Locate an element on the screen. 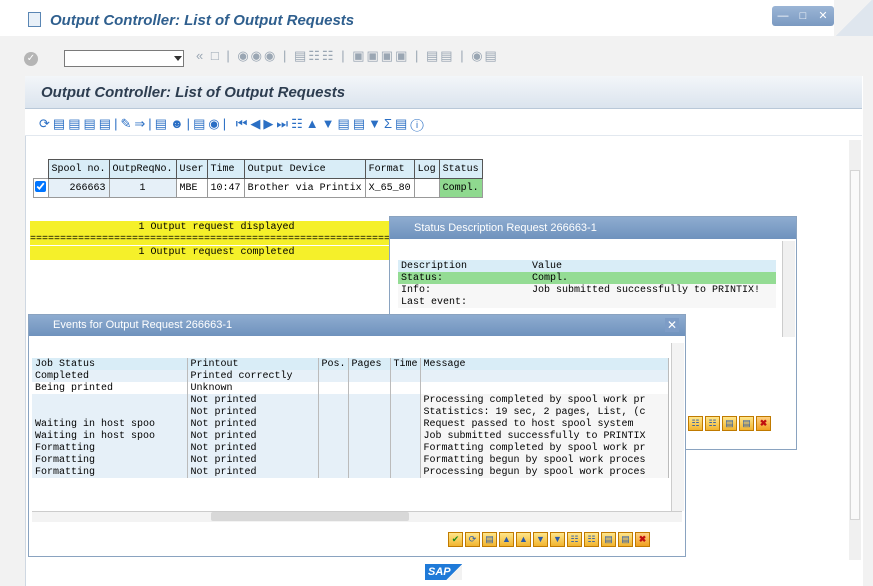 The height and width of the screenshot is (586, 873). bottom-icon: ▼ is located at coordinates (557, 539).